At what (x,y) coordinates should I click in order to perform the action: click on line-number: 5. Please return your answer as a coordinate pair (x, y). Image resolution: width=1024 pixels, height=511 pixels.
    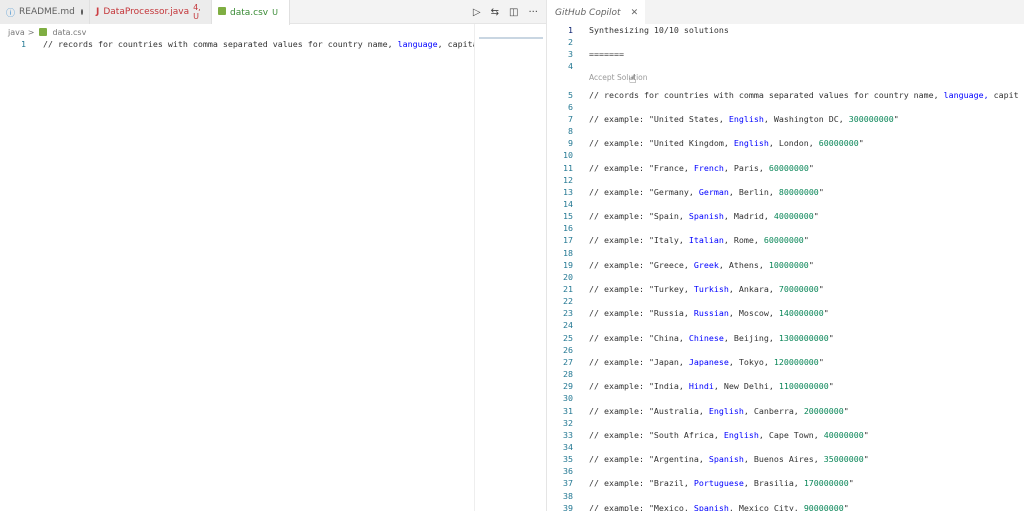
    Looking at the image, I should click on (570, 94).